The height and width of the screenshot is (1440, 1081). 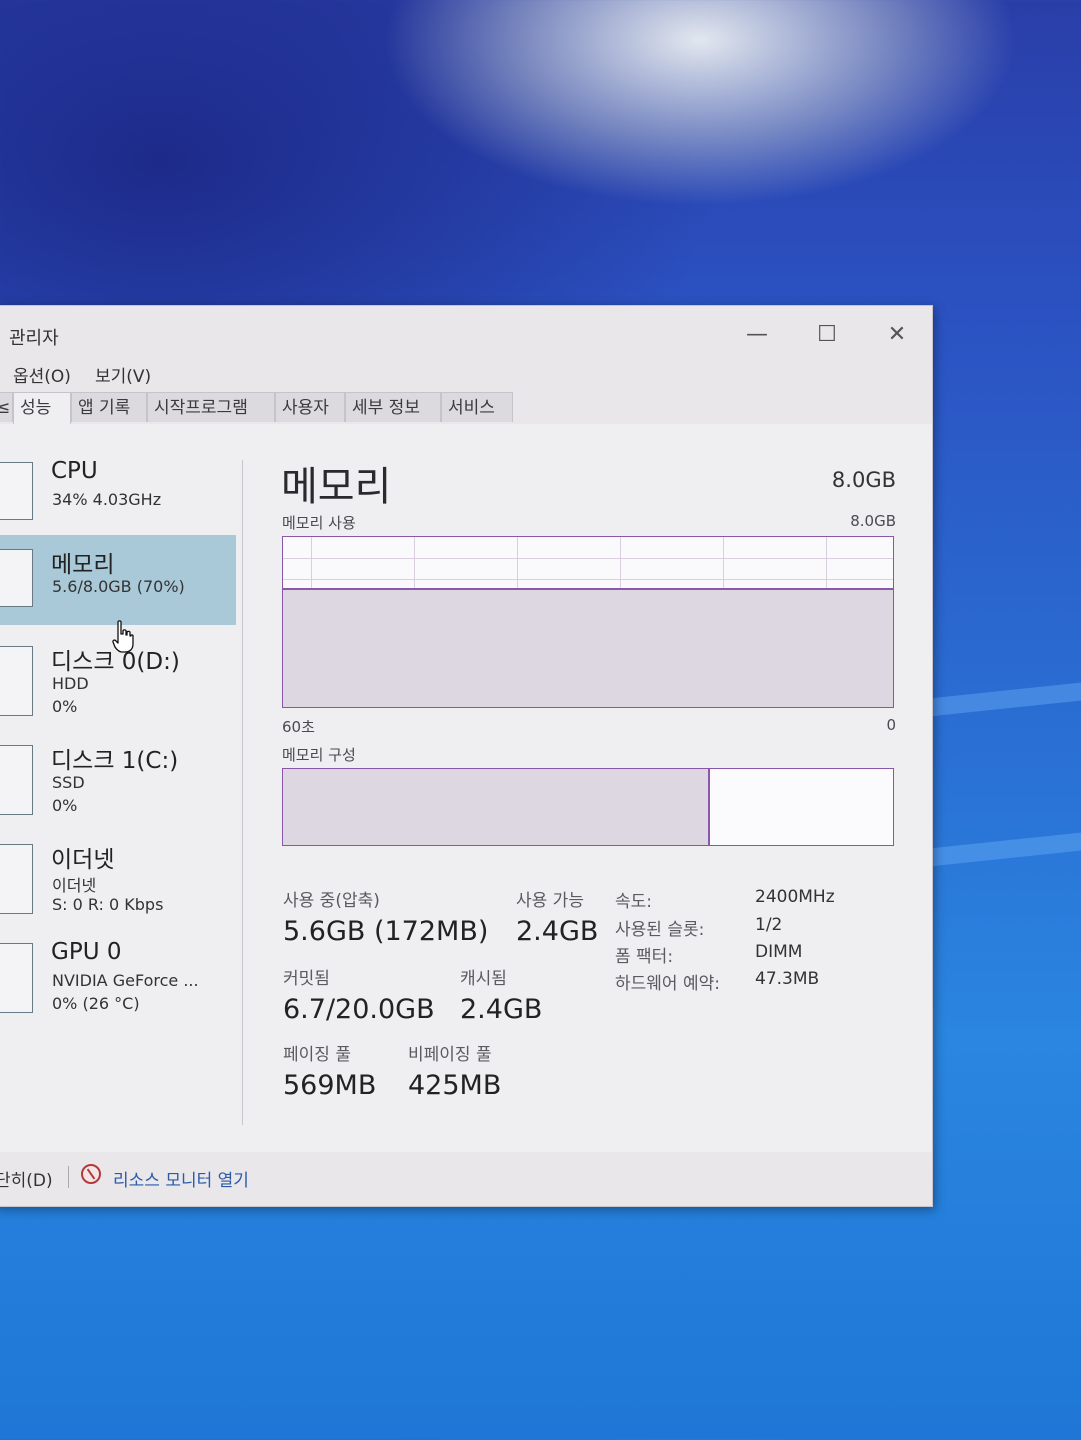 I want to click on disk1-thumbnail-graph, so click(x=16, y=780).